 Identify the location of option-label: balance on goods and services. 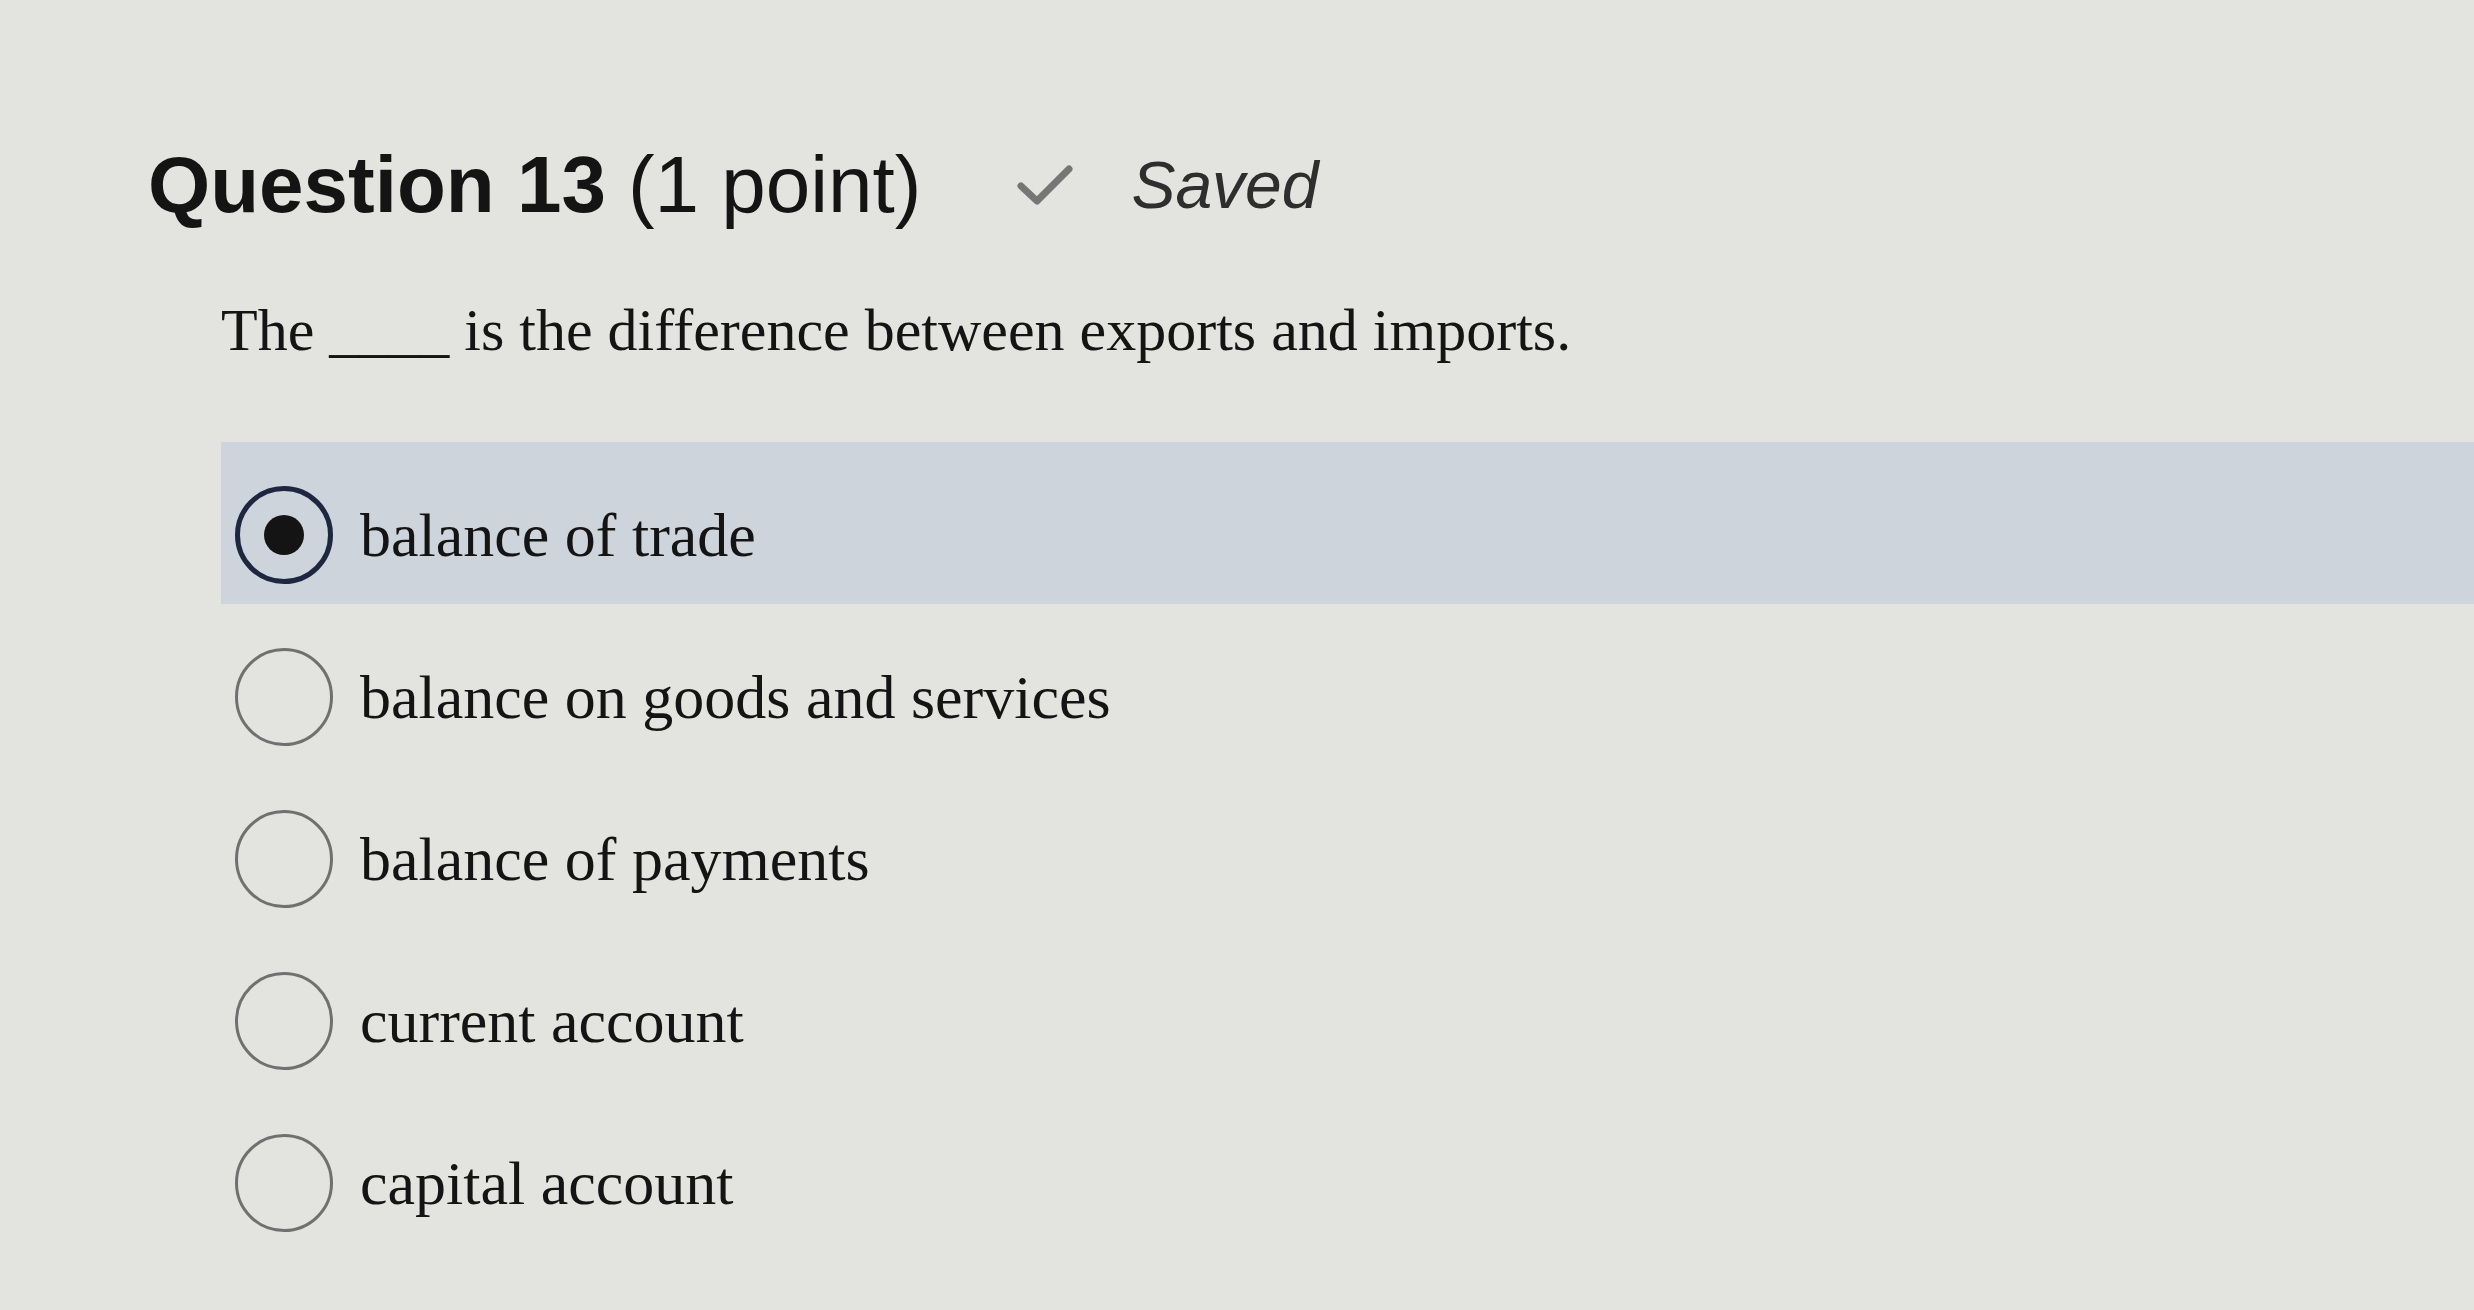
(735, 697).